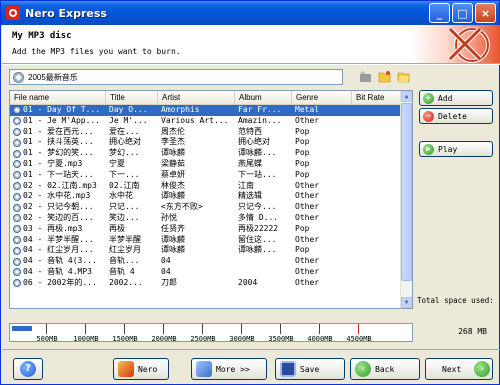 Image resolution: width=500 pixels, height=385 pixels. Describe the element at coordinates (263, 98) in the screenshot. I see `column-header-album: Album` at that location.